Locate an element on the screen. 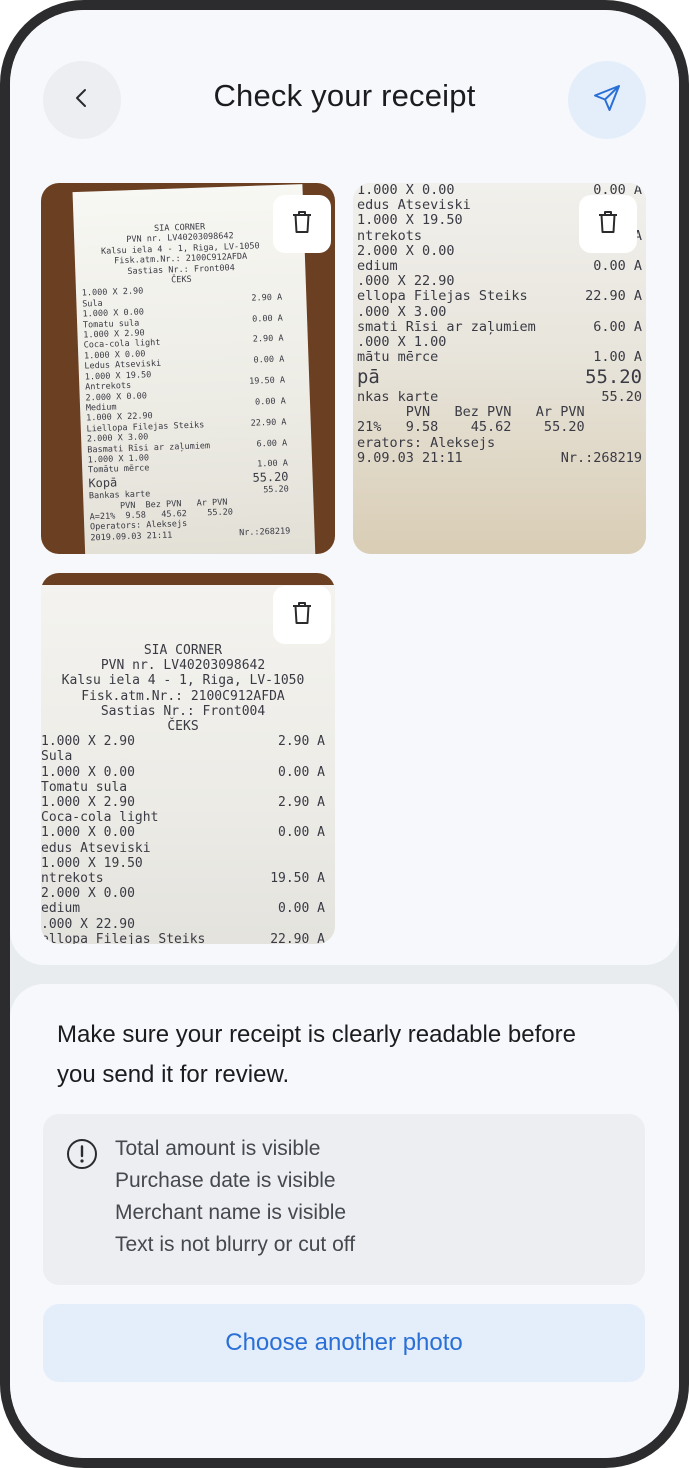 The height and width of the screenshot is (1468, 689). receipt-line: 2.000 X 0.00 is located at coordinates (183, 893).